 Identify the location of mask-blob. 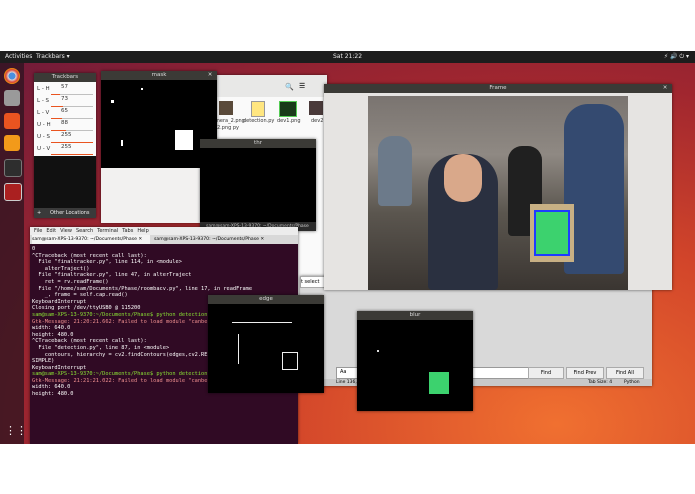
(184, 140).